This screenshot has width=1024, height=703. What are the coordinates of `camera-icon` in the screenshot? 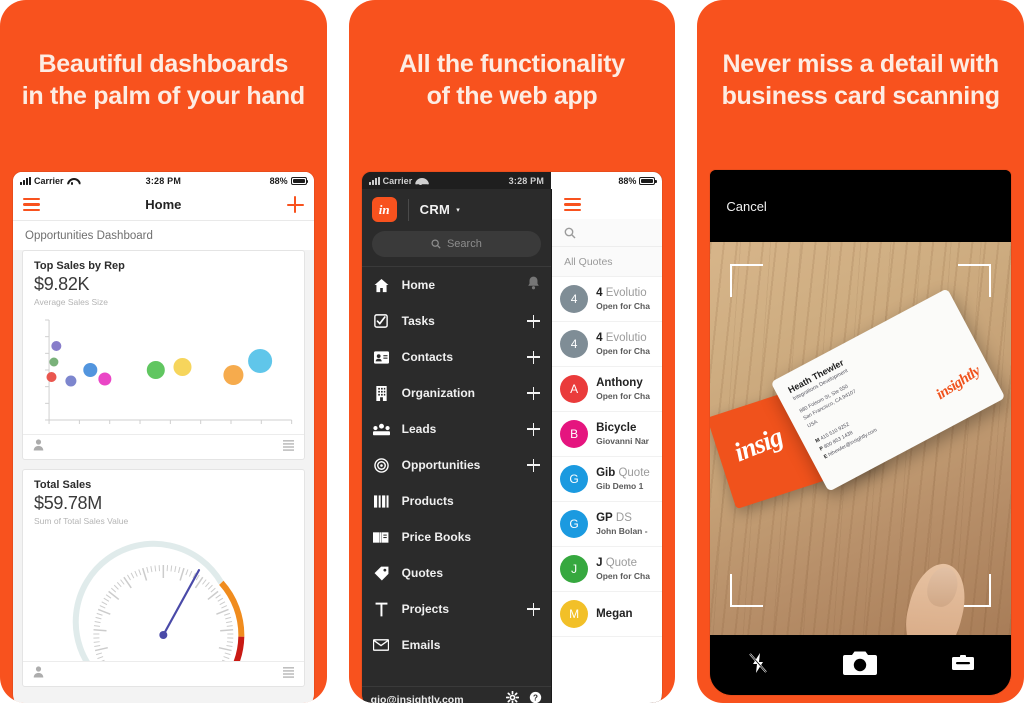 It's located at (859, 665).